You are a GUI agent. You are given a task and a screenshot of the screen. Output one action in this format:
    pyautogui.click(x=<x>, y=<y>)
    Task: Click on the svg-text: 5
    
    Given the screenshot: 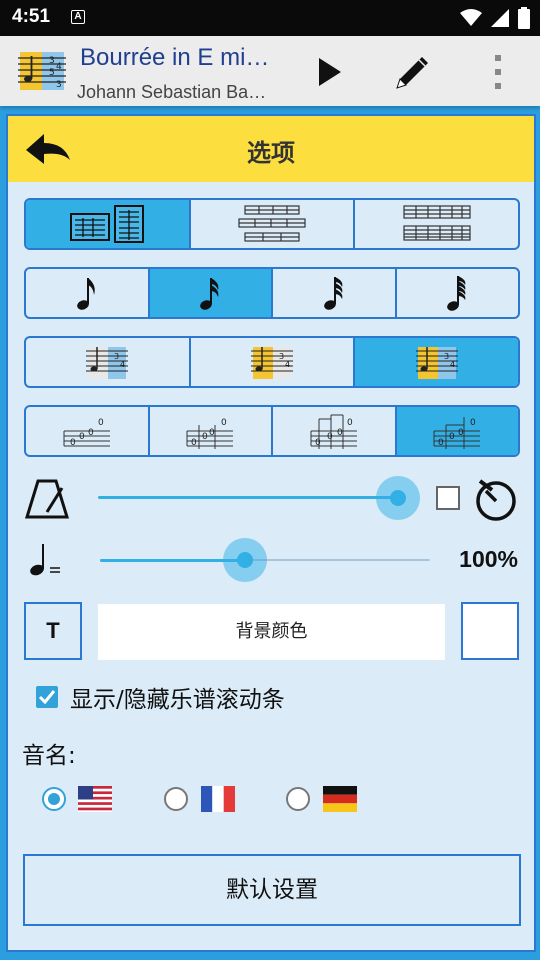 What is the action you would take?
    pyautogui.click(x=52, y=73)
    